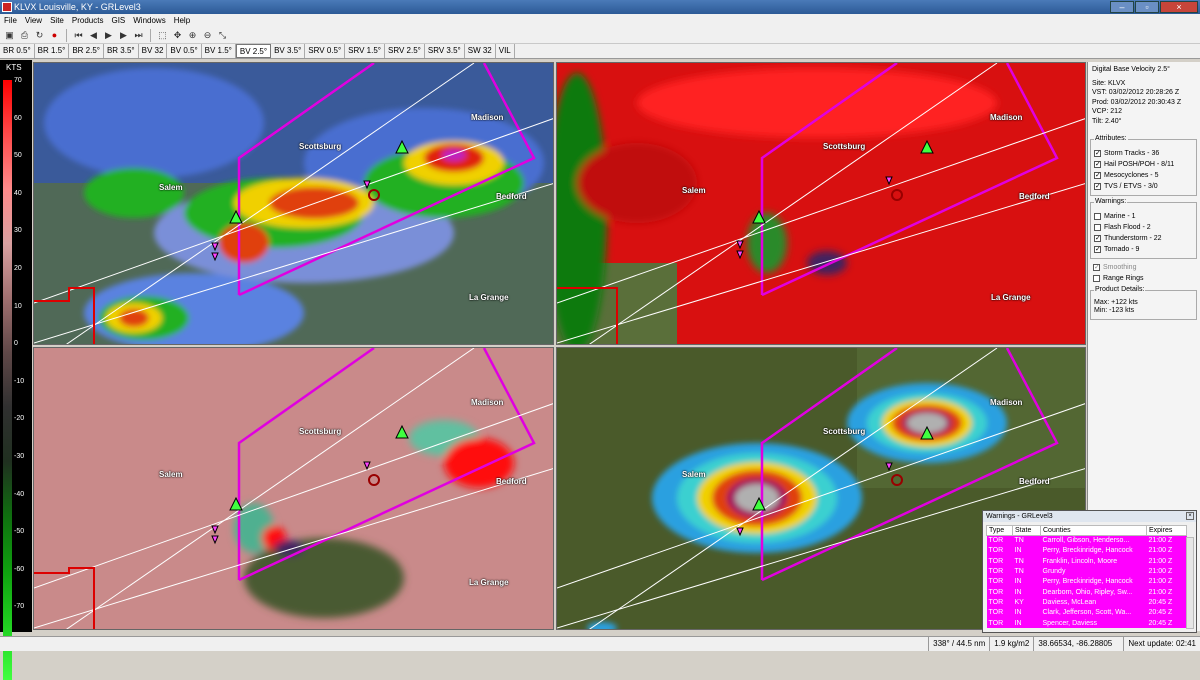 This screenshot has height=680, width=1200. I want to click on warnings-window-titlebar: Warnings - GRLevel3 ×, so click(1089, 516).